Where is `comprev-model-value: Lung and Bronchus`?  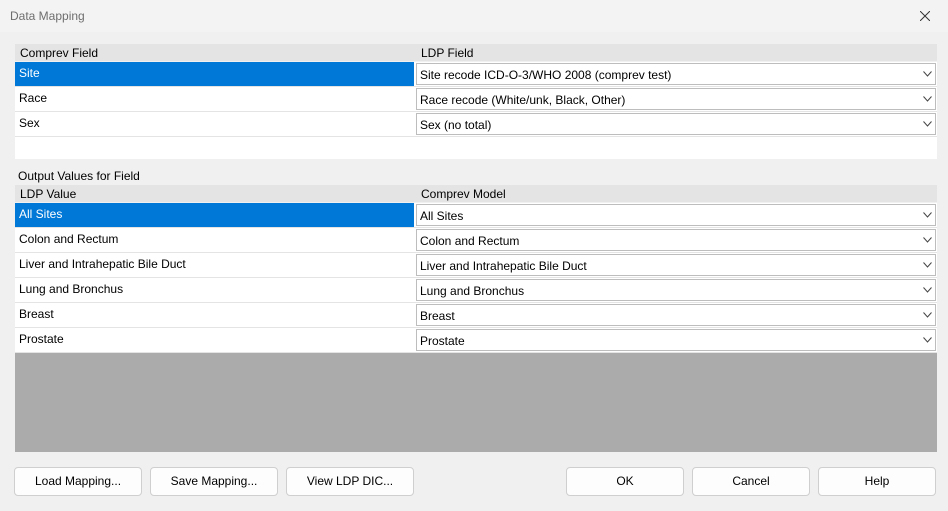 comprev-model-value: Lung and Bronchus is located at coordinates (472, 291).